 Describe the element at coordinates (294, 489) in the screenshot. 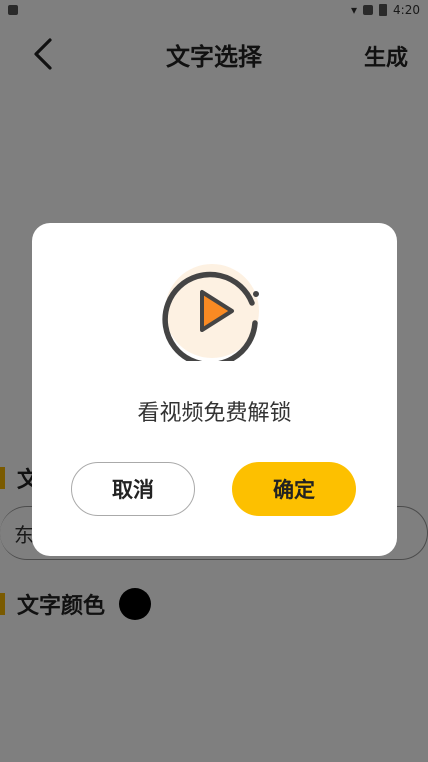

I see `confirm-button: 确定` at that location.